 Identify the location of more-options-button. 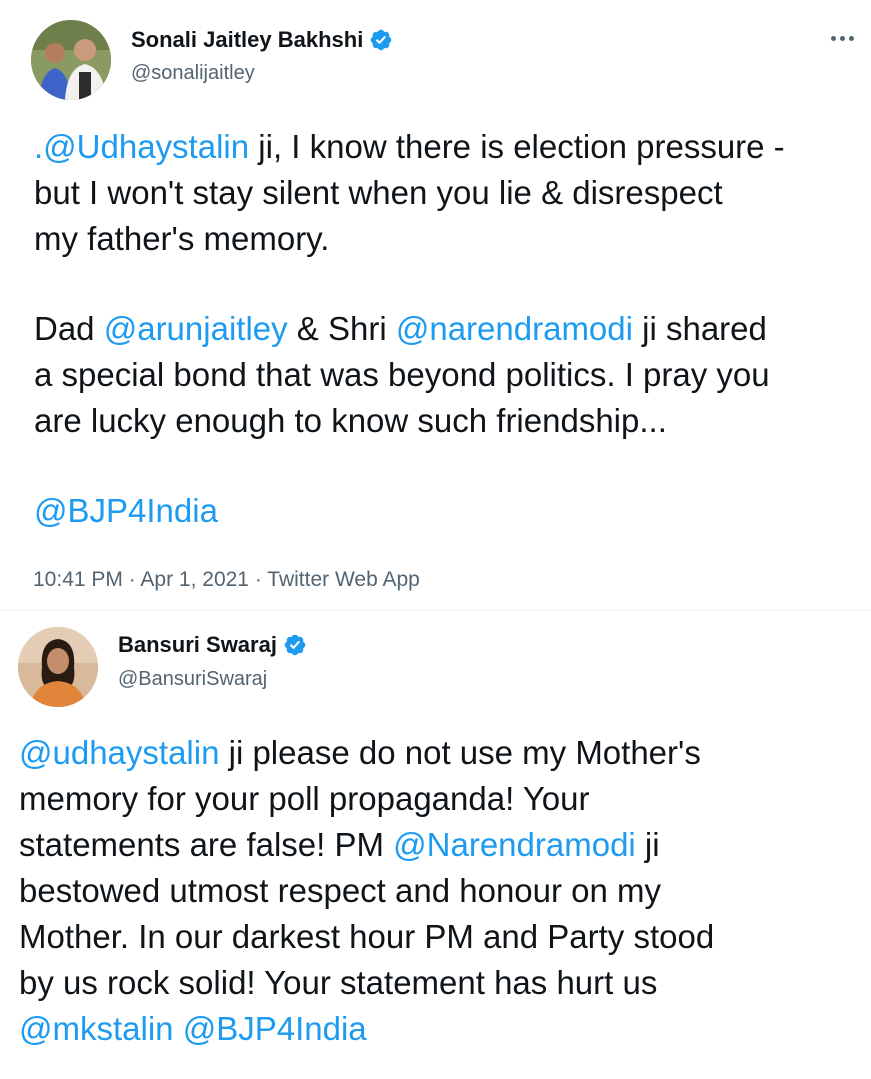
(842, 38).